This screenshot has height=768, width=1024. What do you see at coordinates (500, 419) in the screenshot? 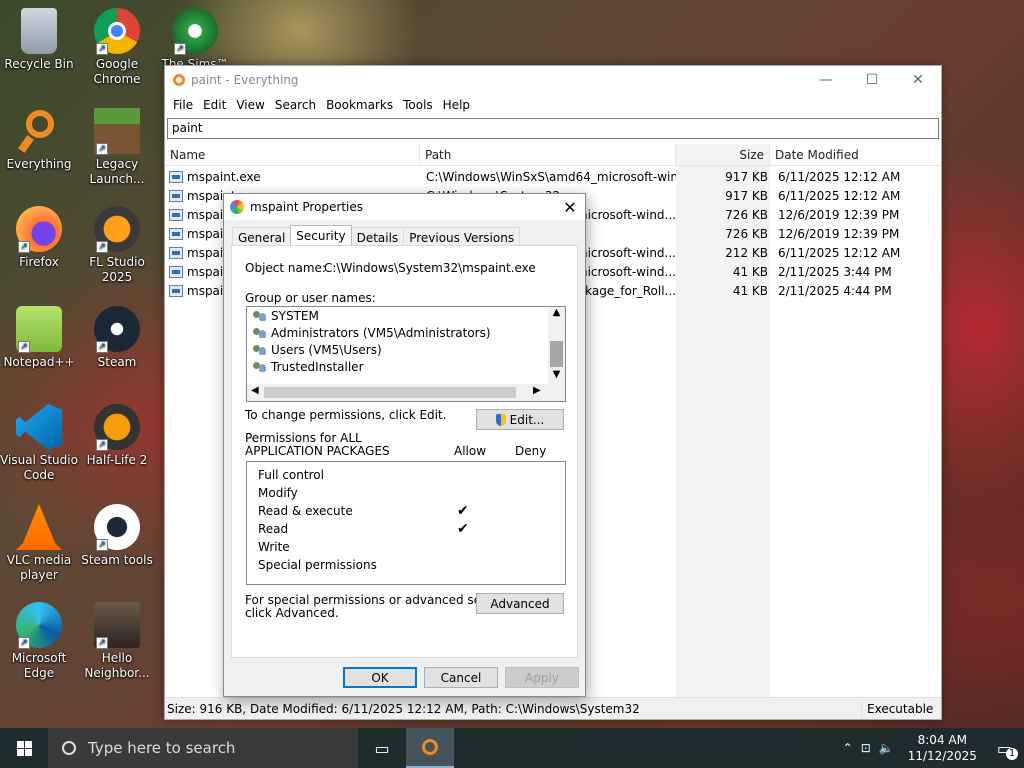
I see `shield-icon` at bounding box center [500, 419].